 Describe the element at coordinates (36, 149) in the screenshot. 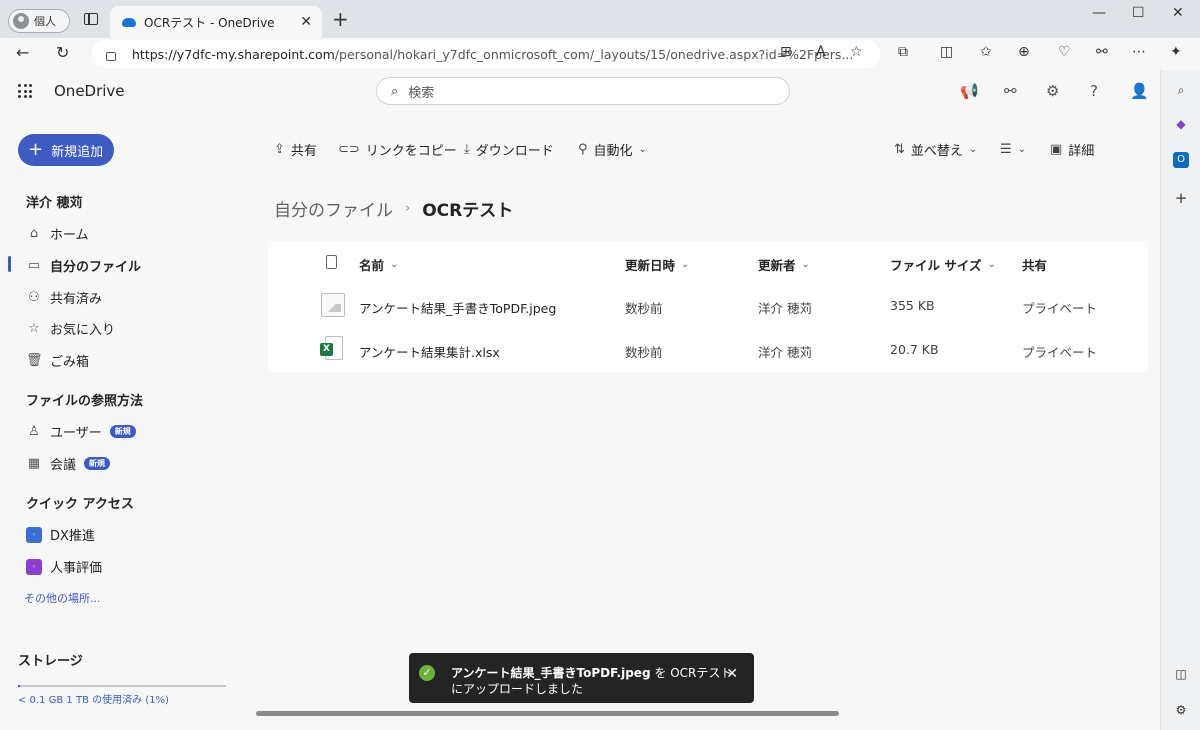

I see `plus-icon: +` at that location.